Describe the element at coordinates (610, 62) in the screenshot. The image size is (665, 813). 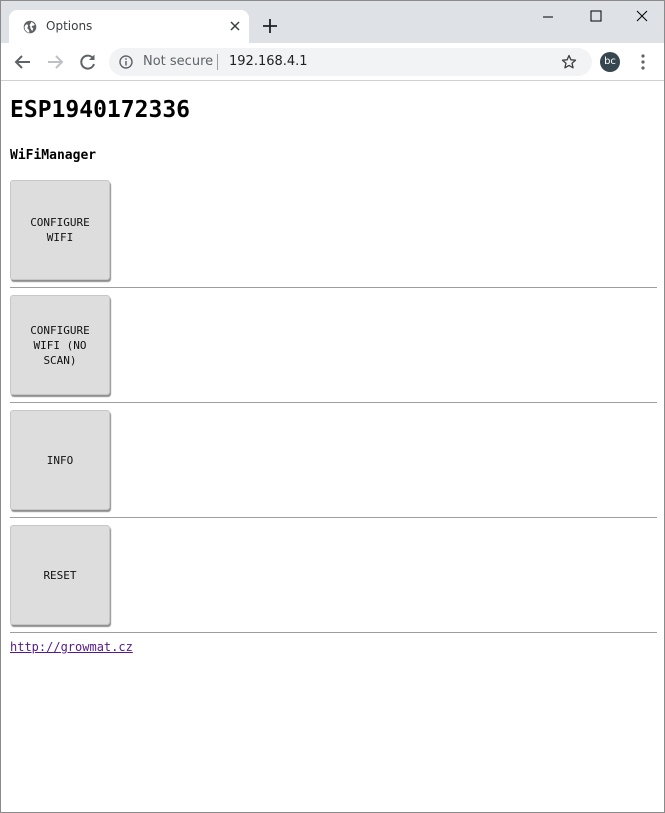
I see `profile-avatar: bc` at that location.